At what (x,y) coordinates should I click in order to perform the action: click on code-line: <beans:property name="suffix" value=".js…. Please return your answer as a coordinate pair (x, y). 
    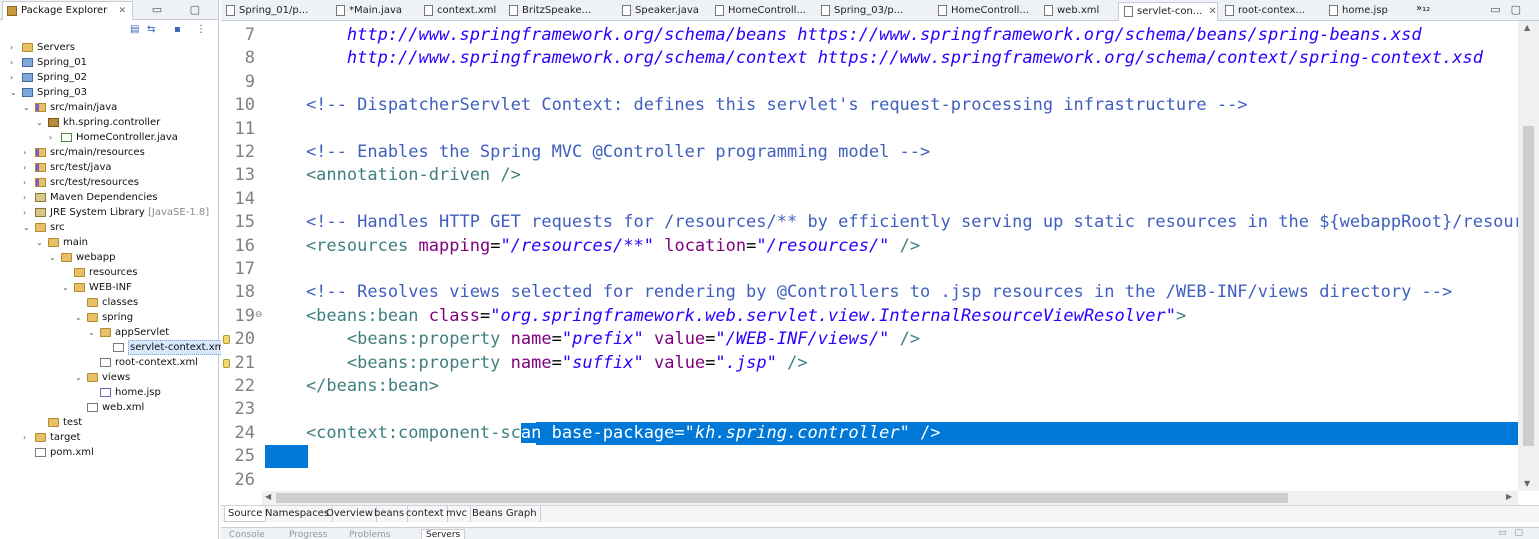
    Looking at the image, I should click on (536, 363).